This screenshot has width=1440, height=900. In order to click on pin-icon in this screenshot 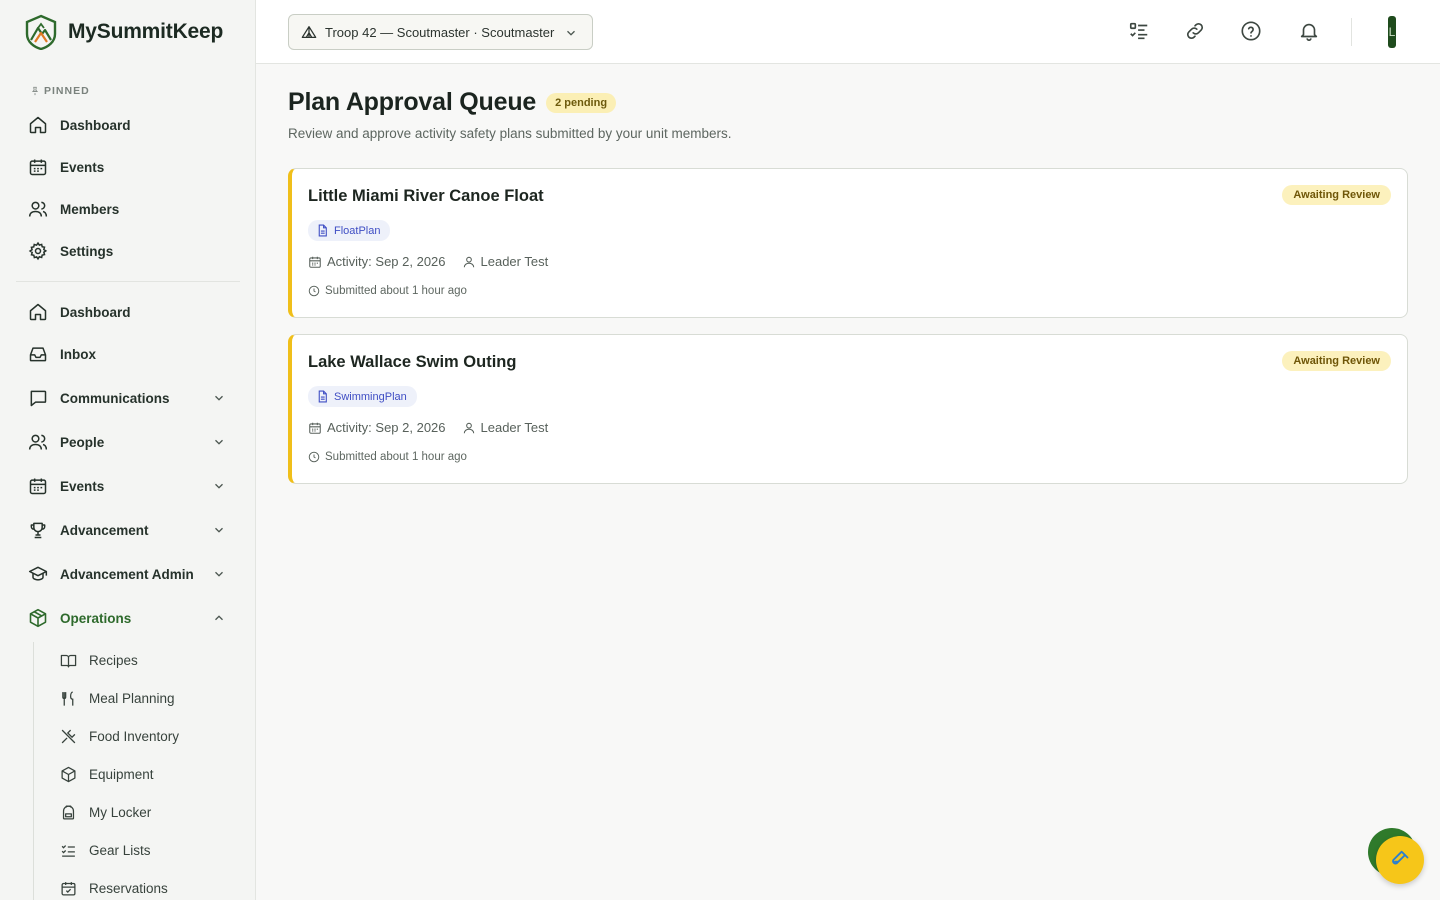, I will do `click(35, 91)`.